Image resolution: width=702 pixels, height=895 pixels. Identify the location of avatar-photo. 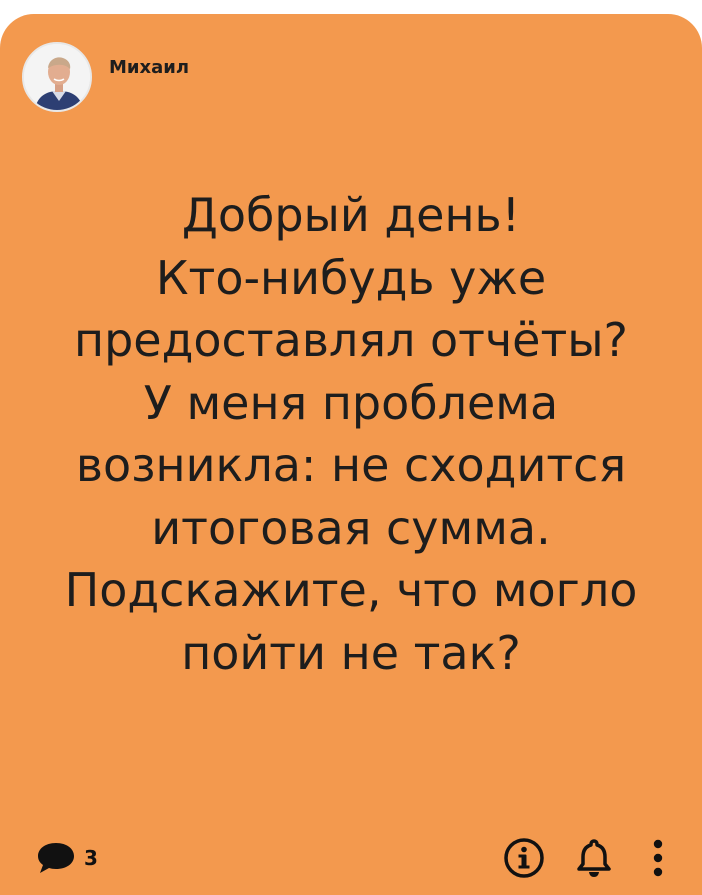
(57, 77).